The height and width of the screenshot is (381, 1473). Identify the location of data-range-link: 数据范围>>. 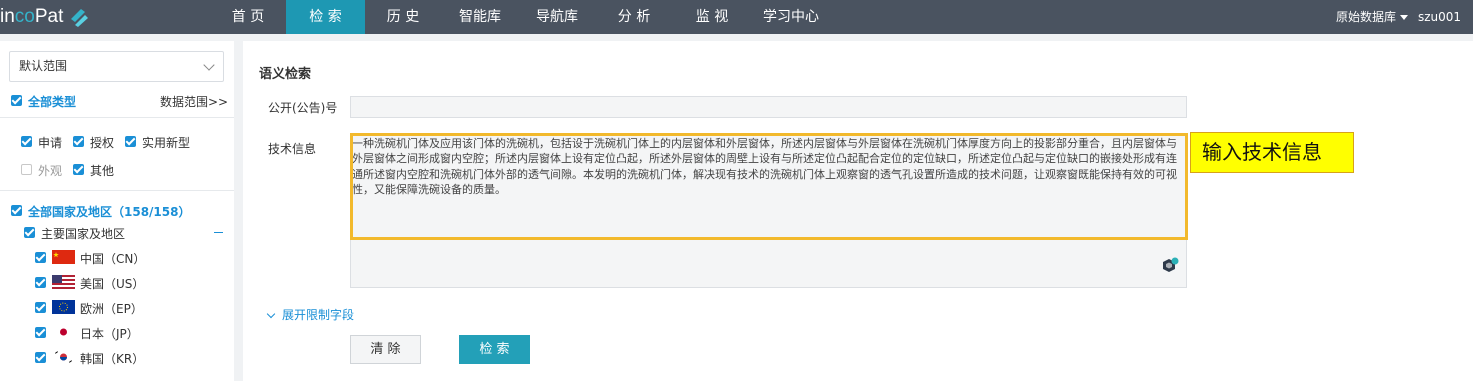
(194, 101).